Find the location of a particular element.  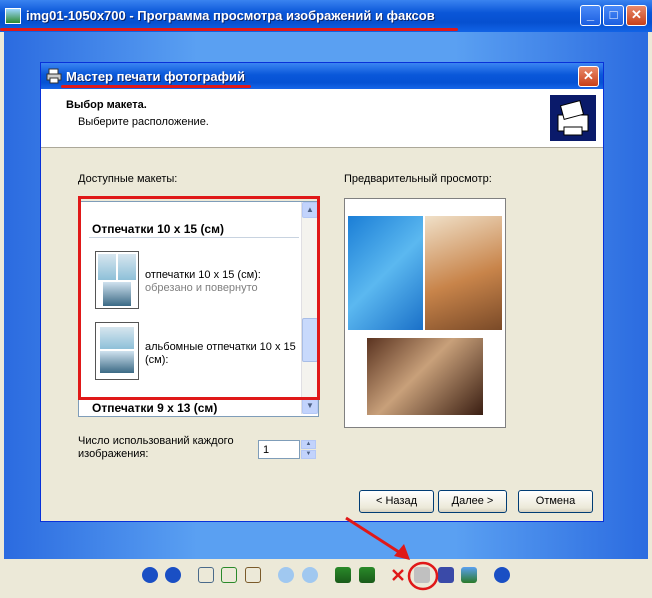

scroll-down-button: ▼ is located at coordinates (310, 406).